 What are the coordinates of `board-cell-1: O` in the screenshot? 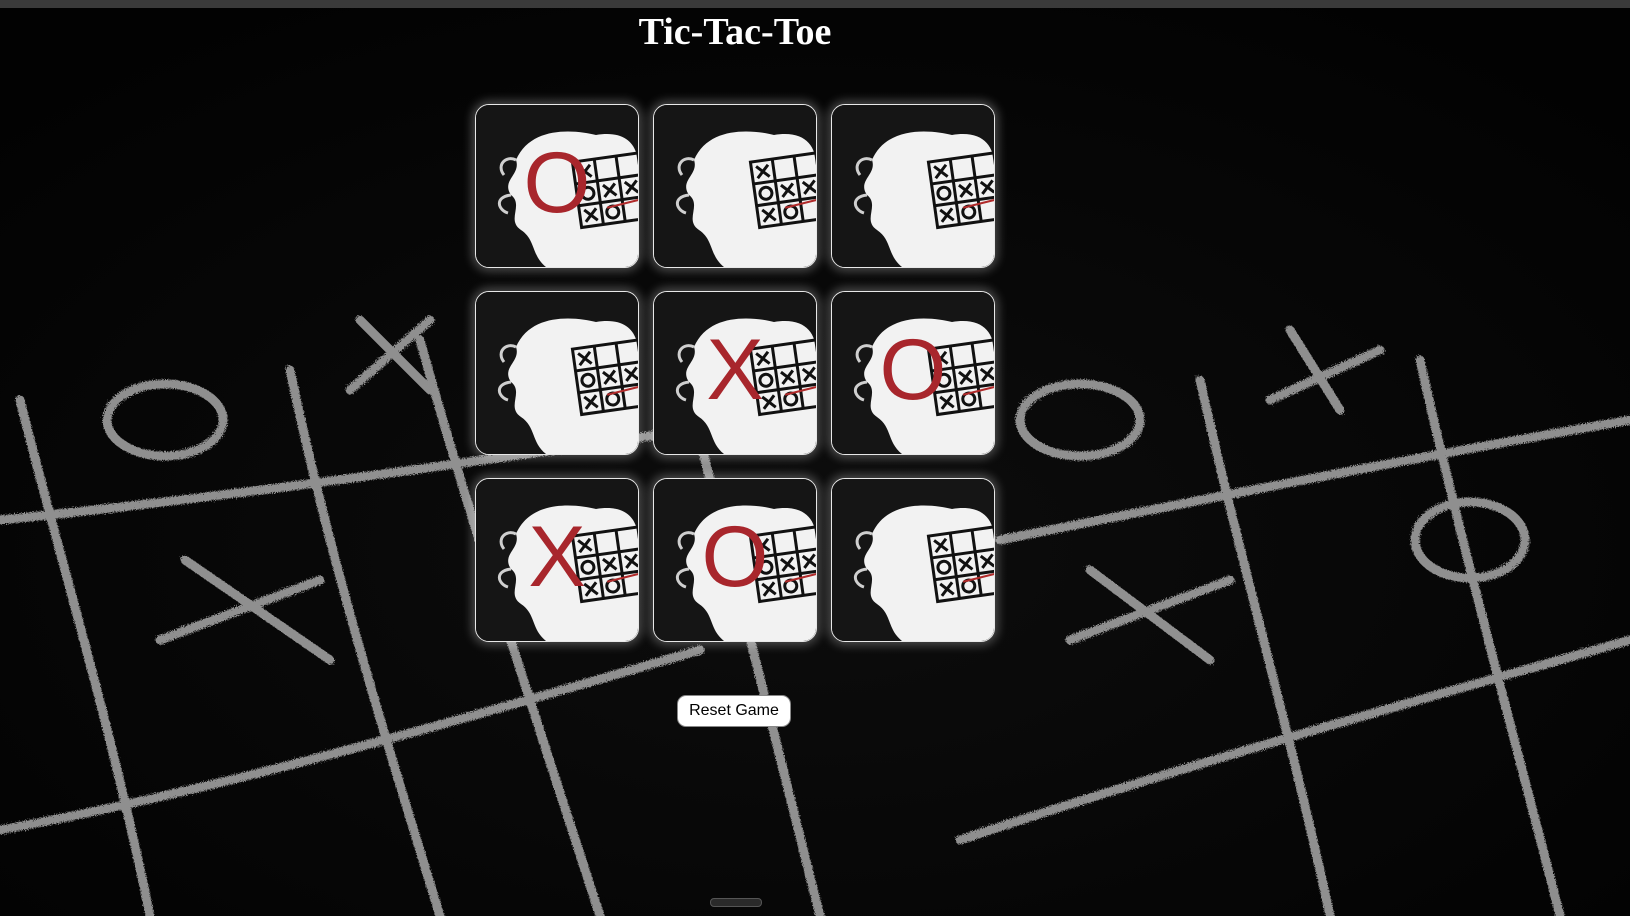 It's located at (557, 186).